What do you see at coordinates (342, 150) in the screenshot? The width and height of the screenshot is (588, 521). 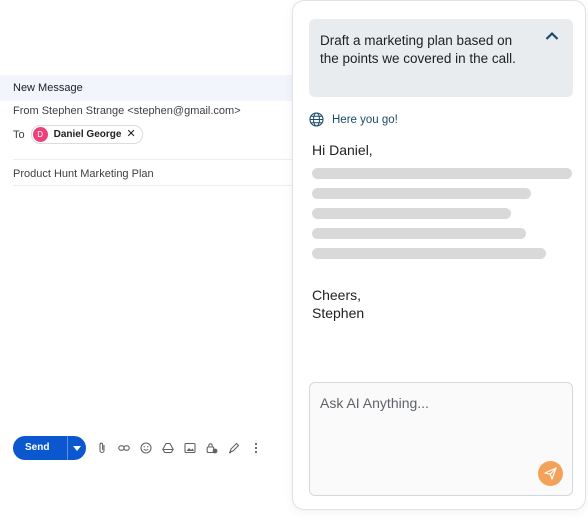 I see `draft-greeting: Hi Daniel,` at bounding box center [342, 150].